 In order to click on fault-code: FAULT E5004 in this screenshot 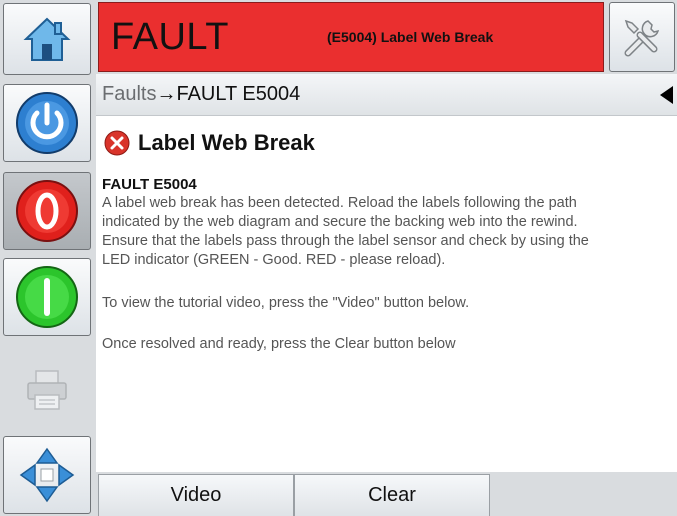, I will do `click(149, 184)`.